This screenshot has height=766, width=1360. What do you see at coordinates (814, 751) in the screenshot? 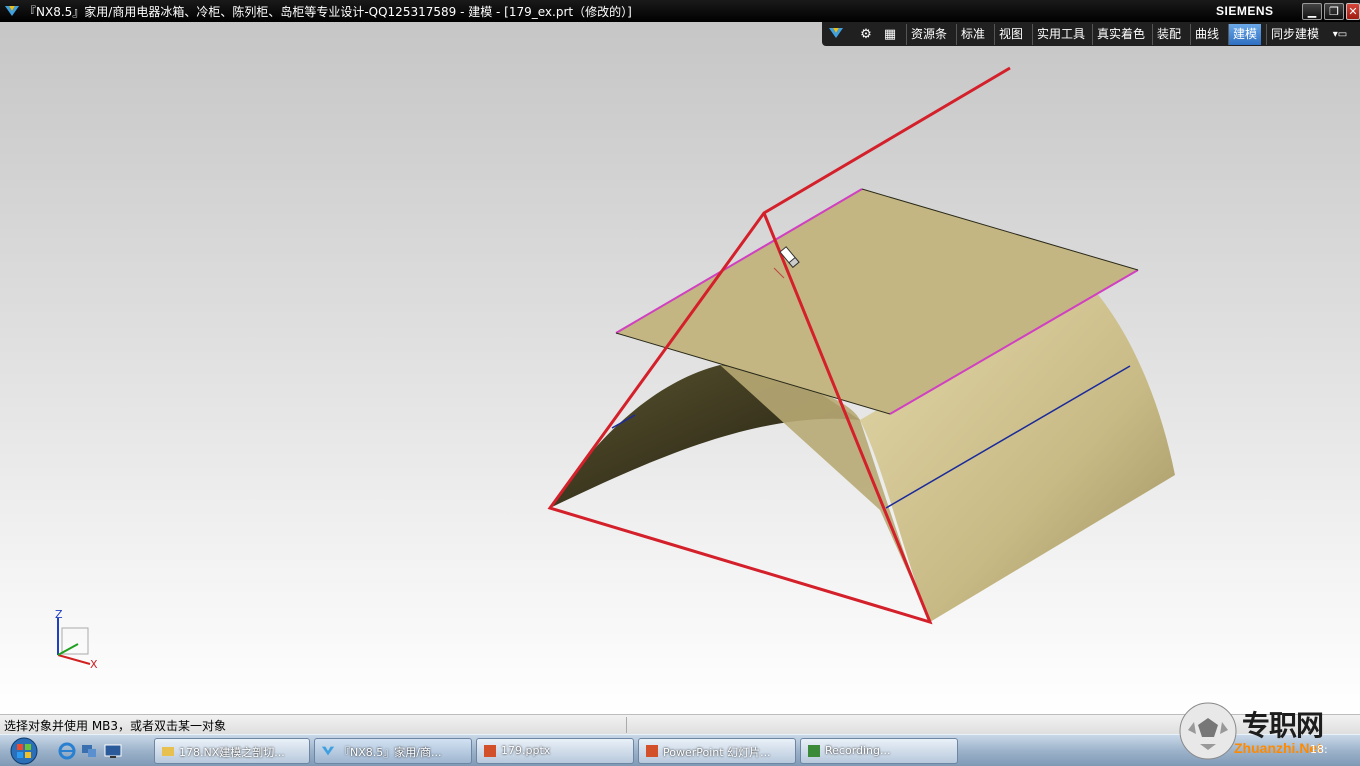
I see `recording-icon` at bounding box center [814, 751].